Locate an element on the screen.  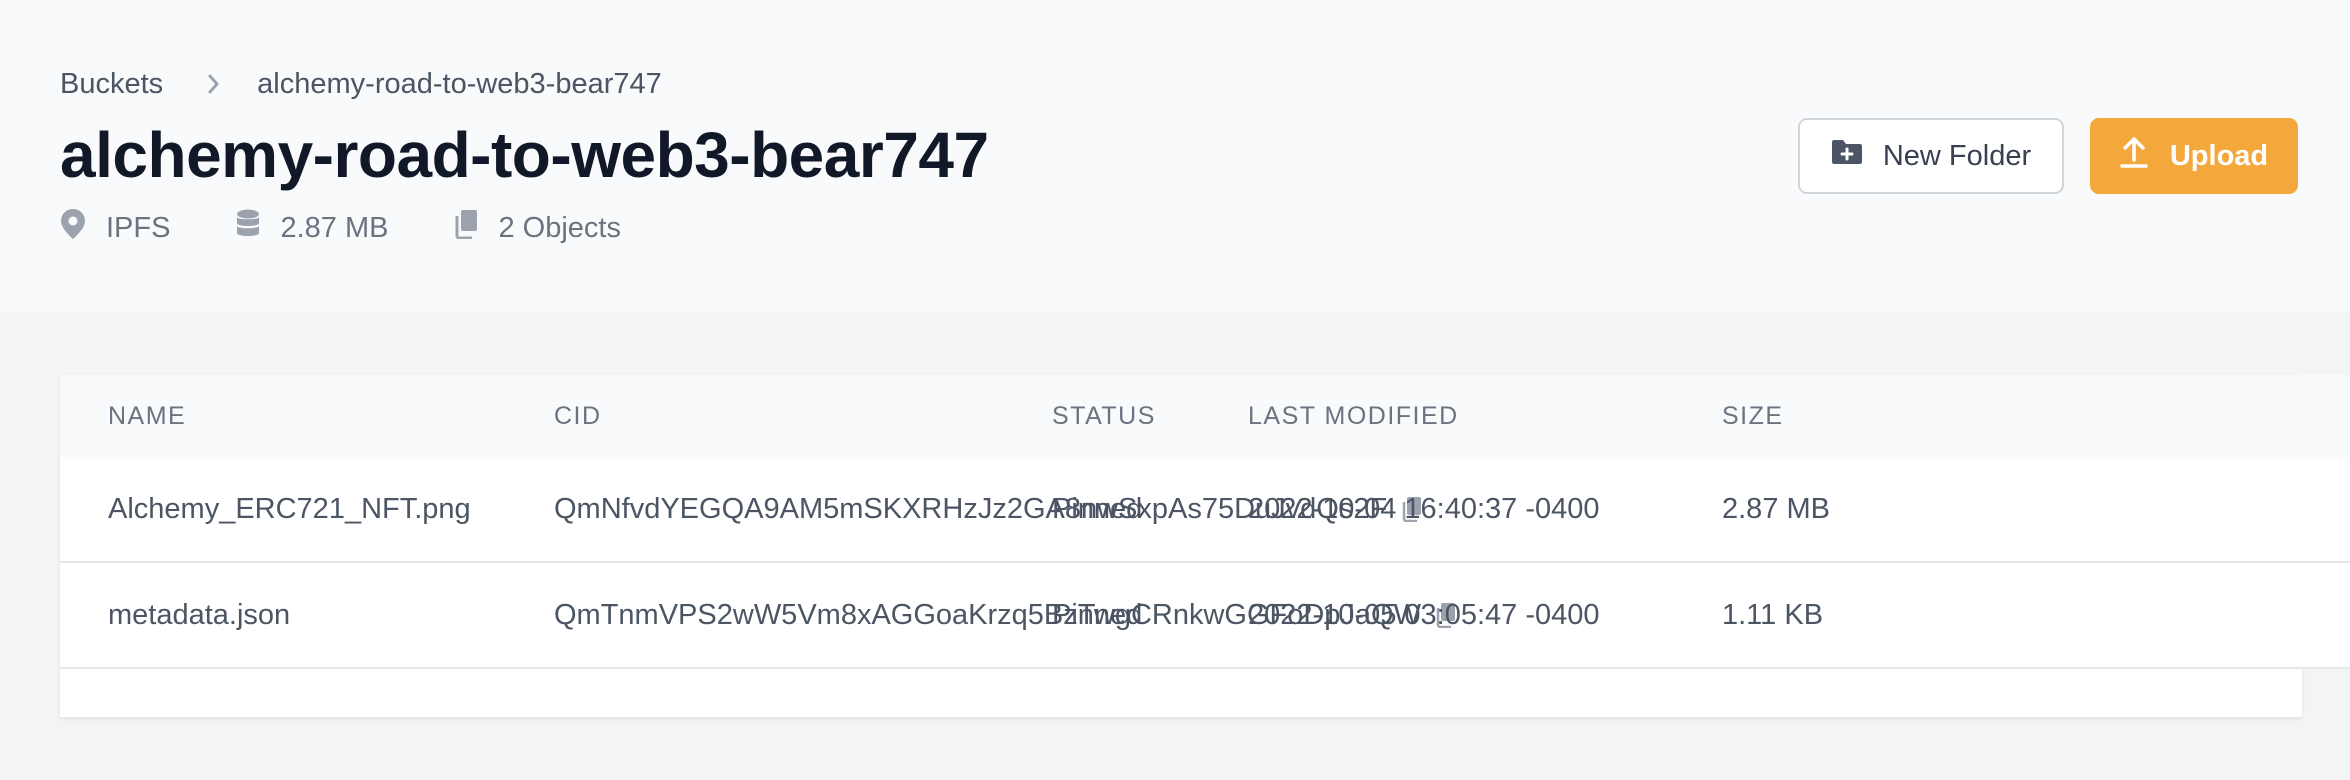
bucket-location: IPFS is located at coordinates (115, 228).